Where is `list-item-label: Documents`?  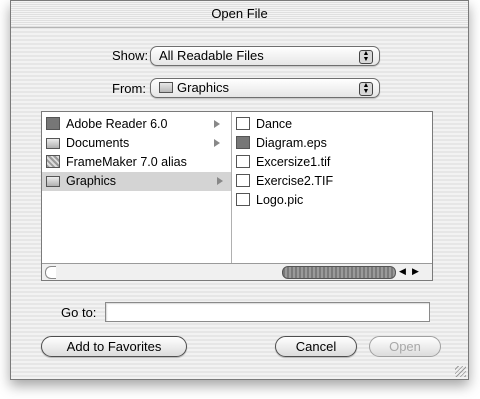
list-item-label: Documents is located at coordinates (98, 143).